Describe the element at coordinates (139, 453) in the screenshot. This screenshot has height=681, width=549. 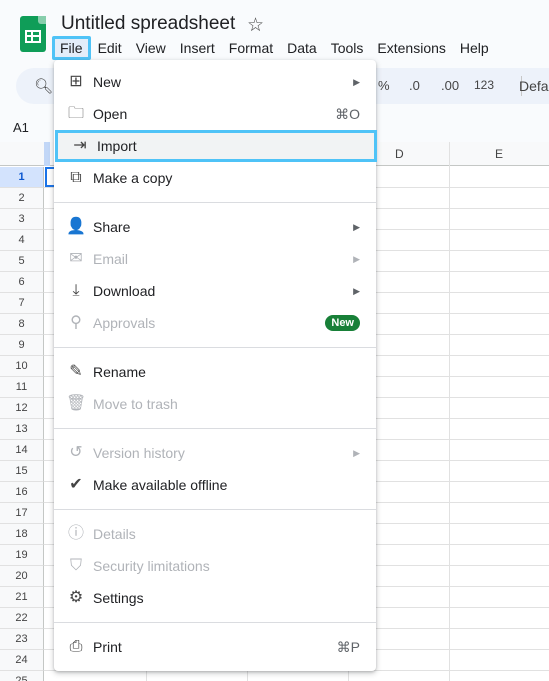
I see `menu-item-label: Version history` at that location.